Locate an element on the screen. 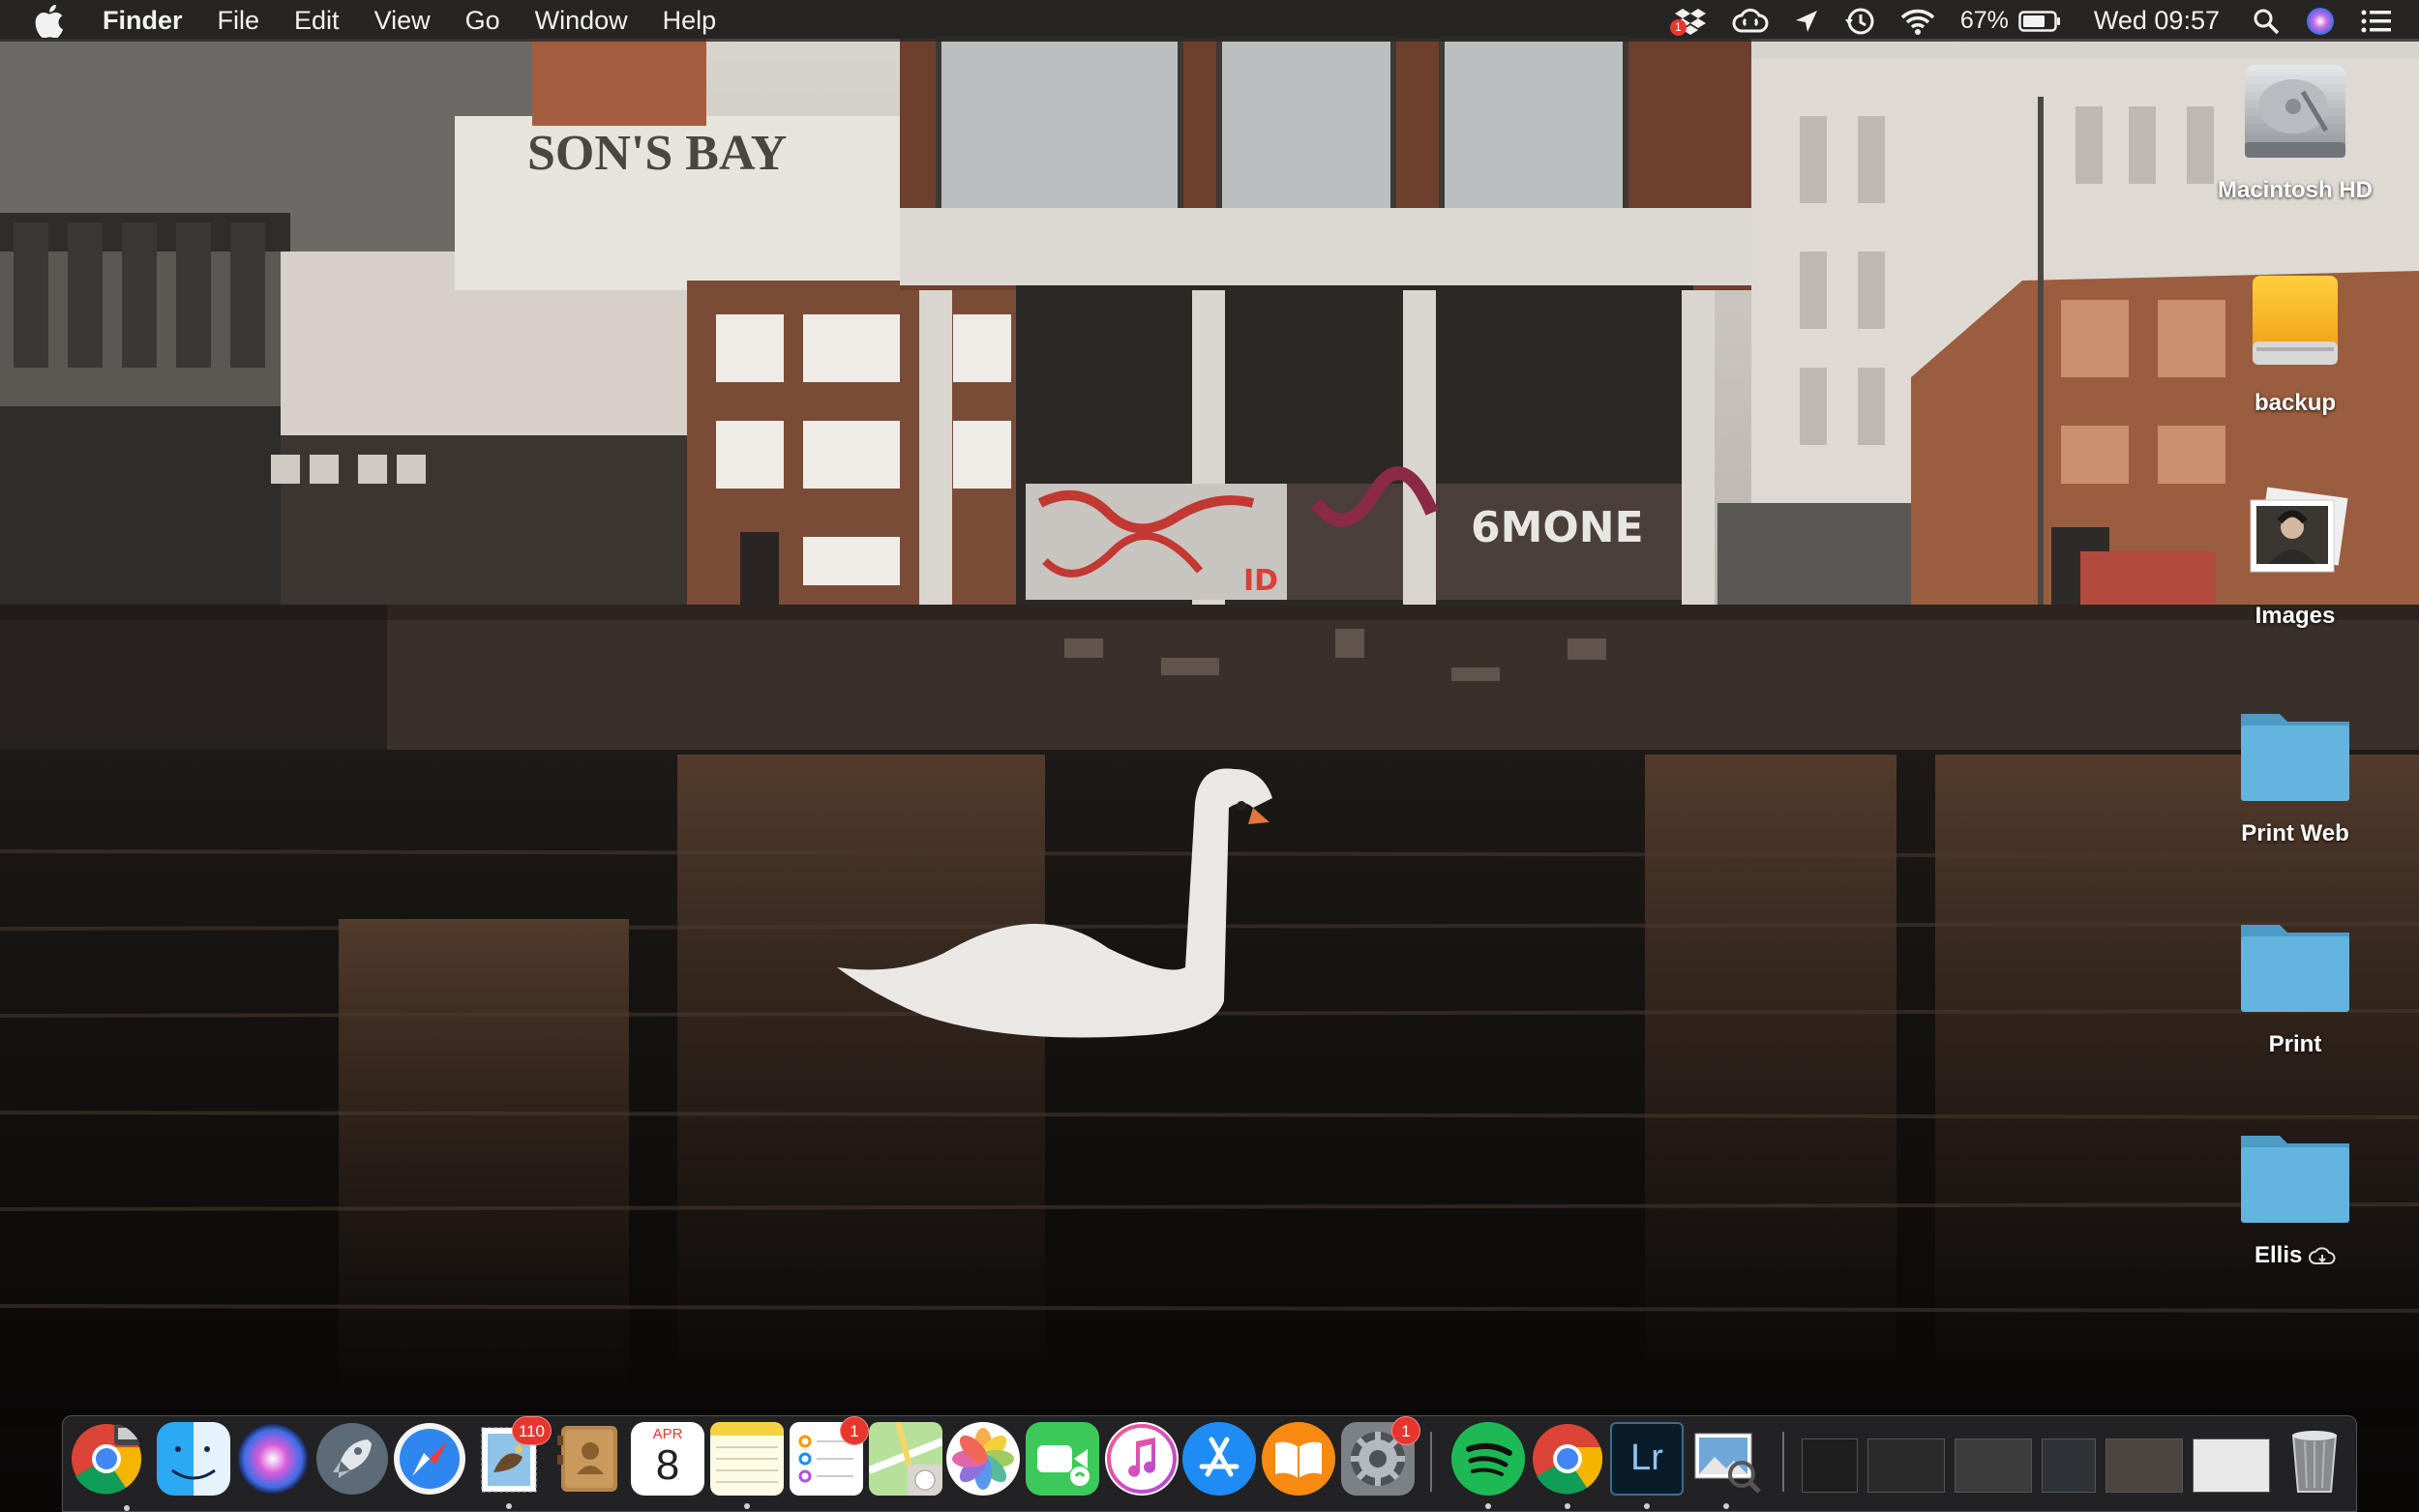  desktop-icon-label-row: Ellis is located at coordinates (2295, 1256).